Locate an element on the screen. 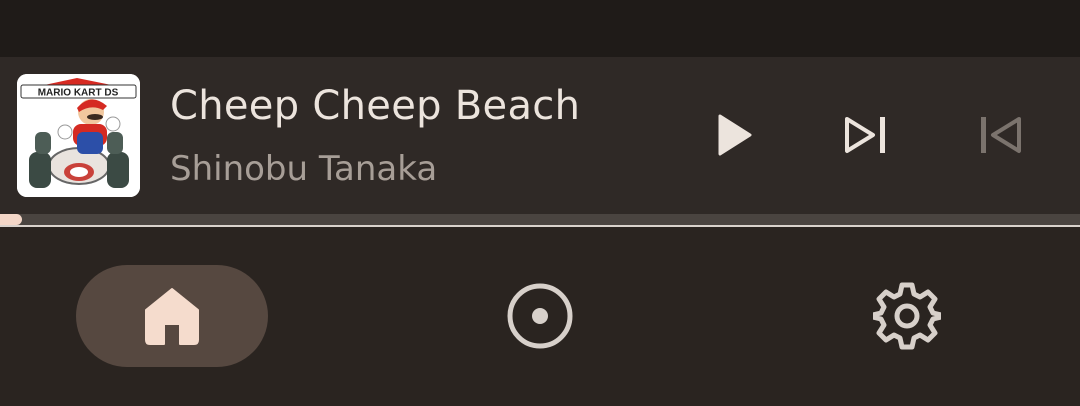 This screenshot has width=1080, height=406. progress-bar is located at coordinates (540, 219).